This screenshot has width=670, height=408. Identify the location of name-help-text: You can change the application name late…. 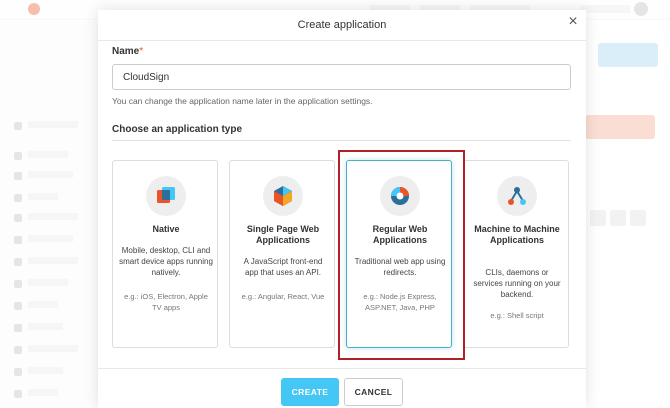
(242, 101).